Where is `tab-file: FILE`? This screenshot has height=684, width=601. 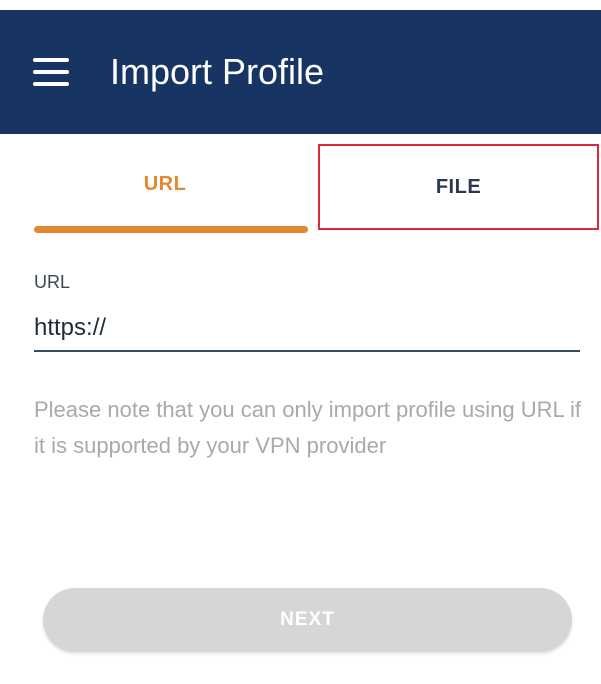 tab-file: FILE is located at coordinates (458, 187).